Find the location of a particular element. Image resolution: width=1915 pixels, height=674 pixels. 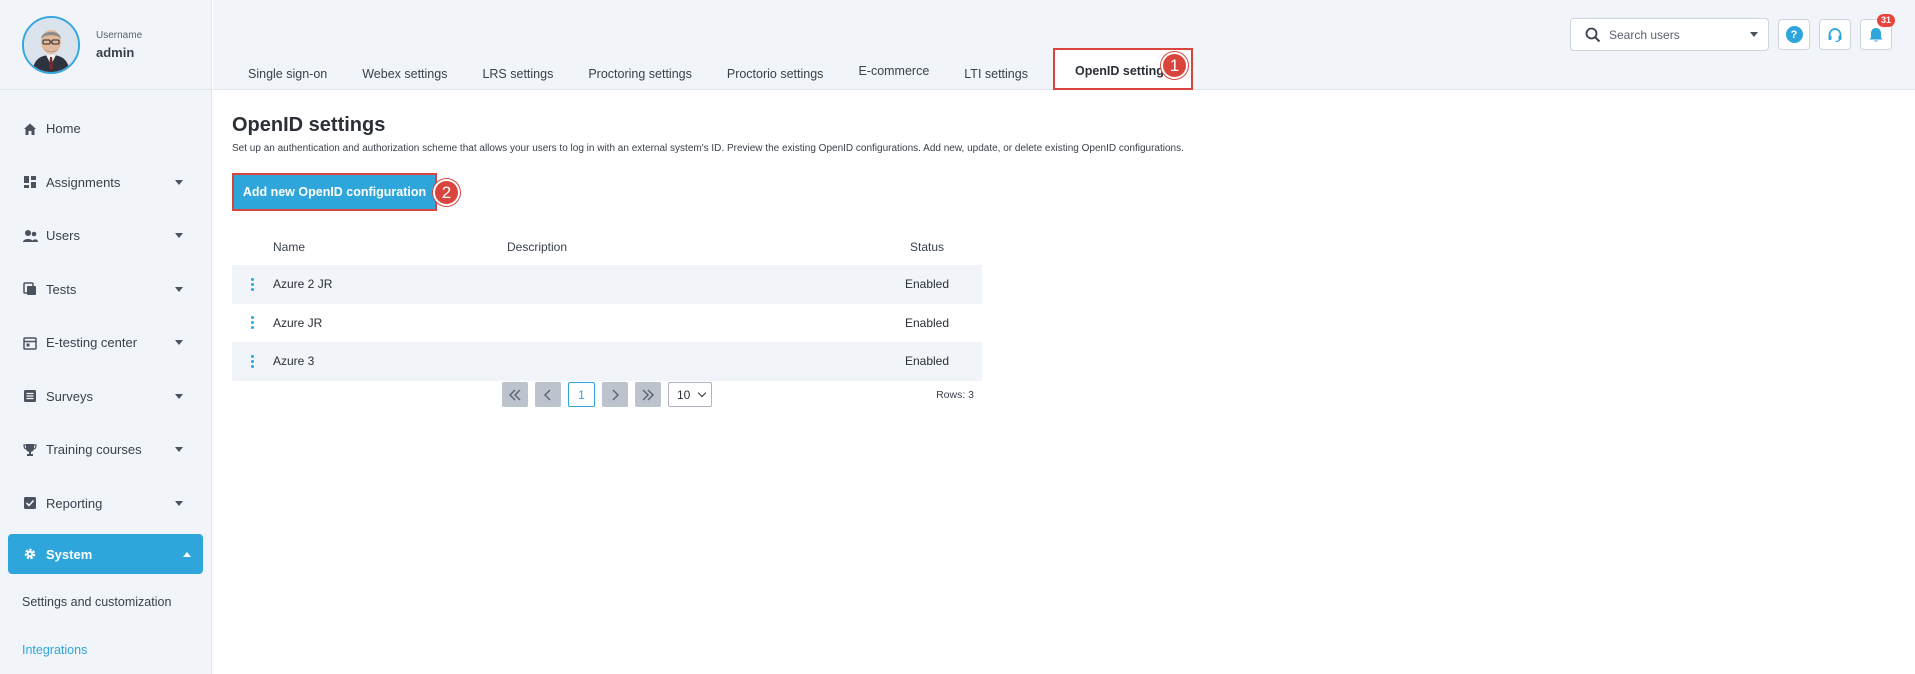

notifications-button: 31 is located at coordinates (1877, 32).